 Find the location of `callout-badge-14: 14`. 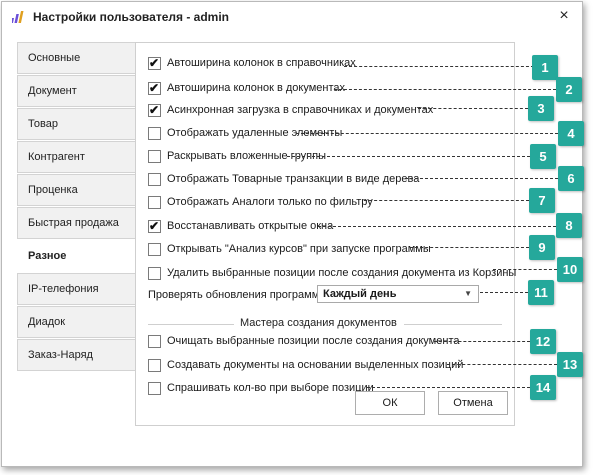

callout-badge-14: 14 is located at coordinates (543, 387).